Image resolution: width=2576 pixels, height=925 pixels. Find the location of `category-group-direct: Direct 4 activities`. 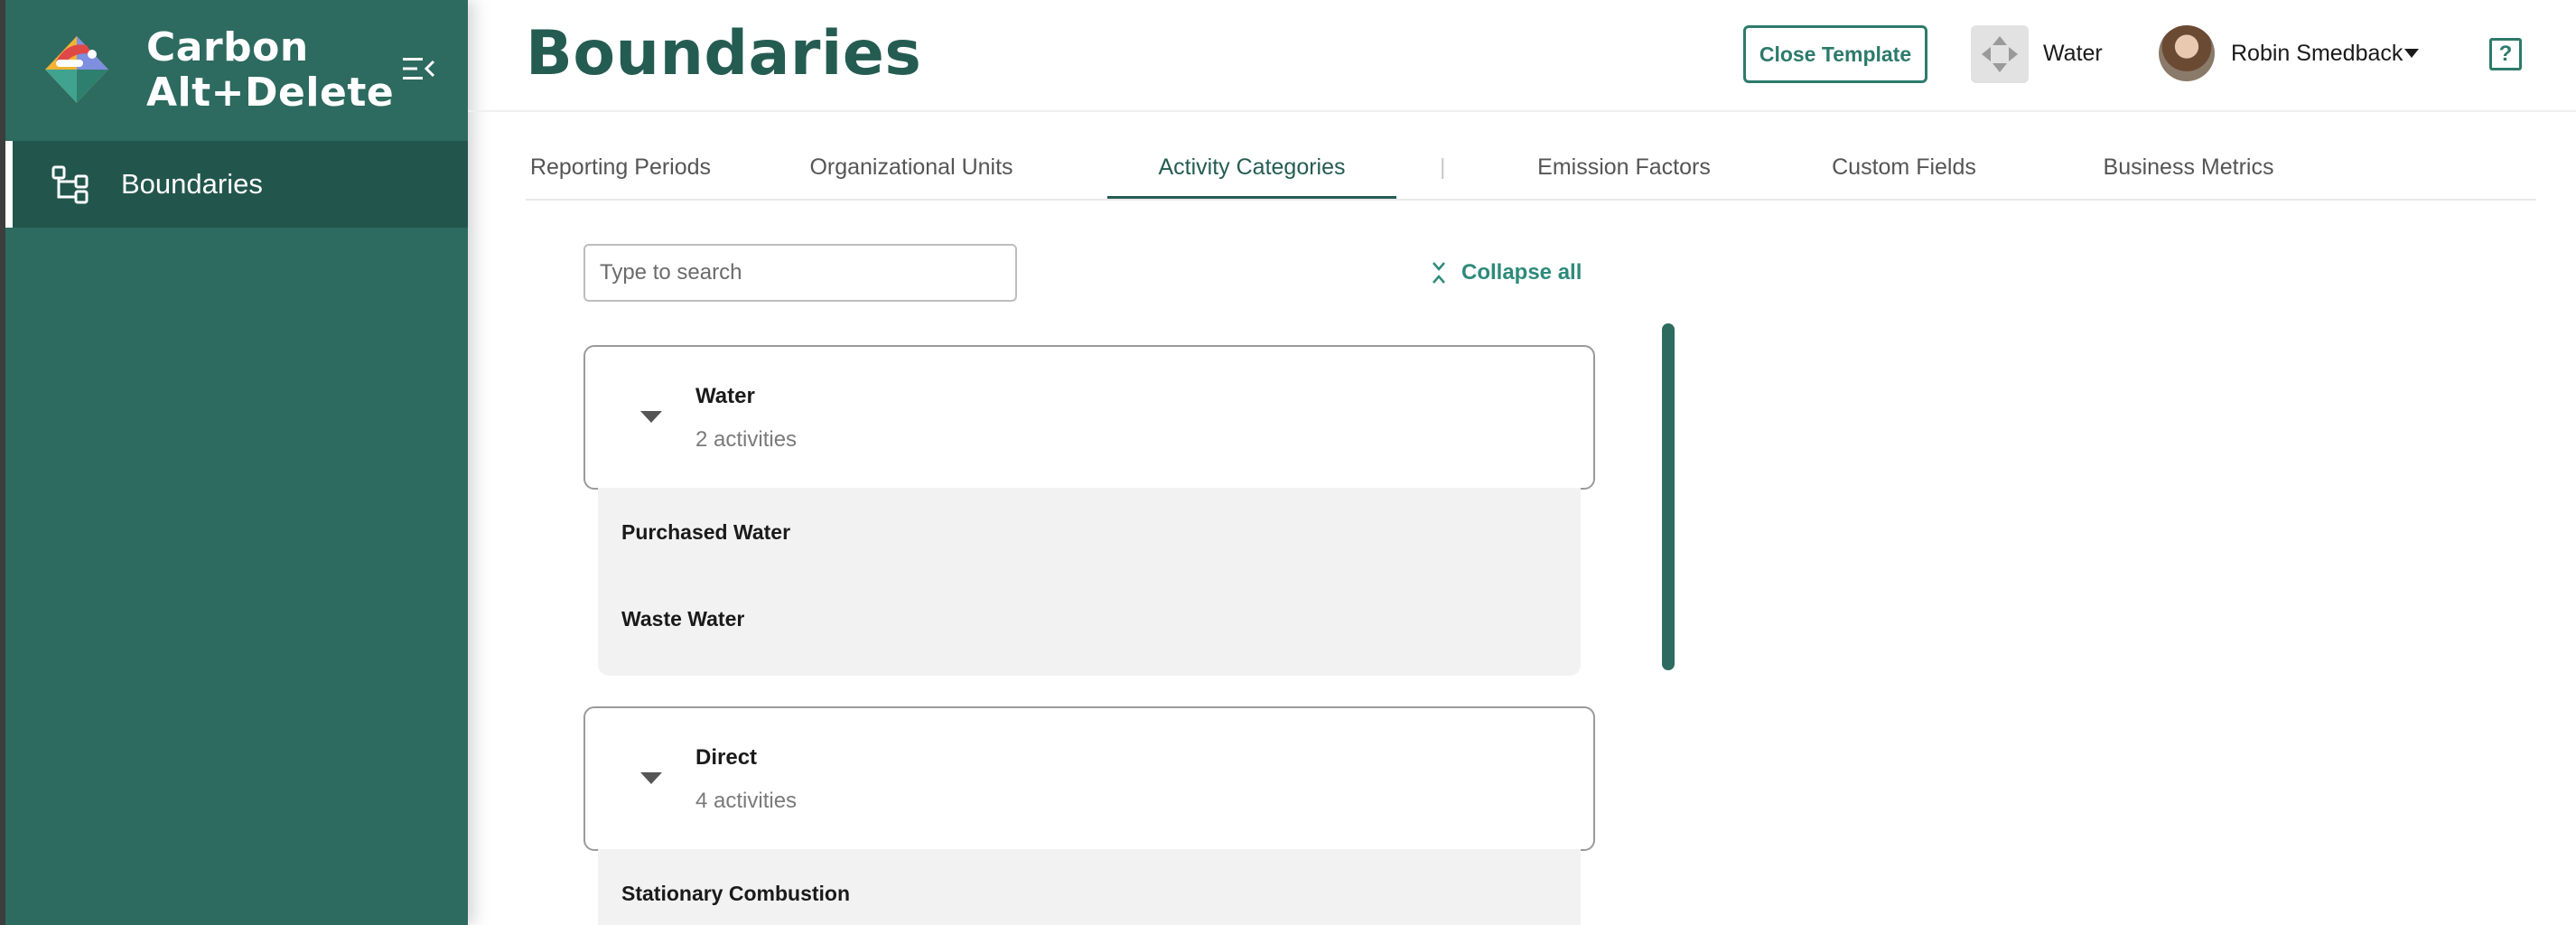

category-group-direct: Direct 4 activities is located at coordinates (1089, 779).